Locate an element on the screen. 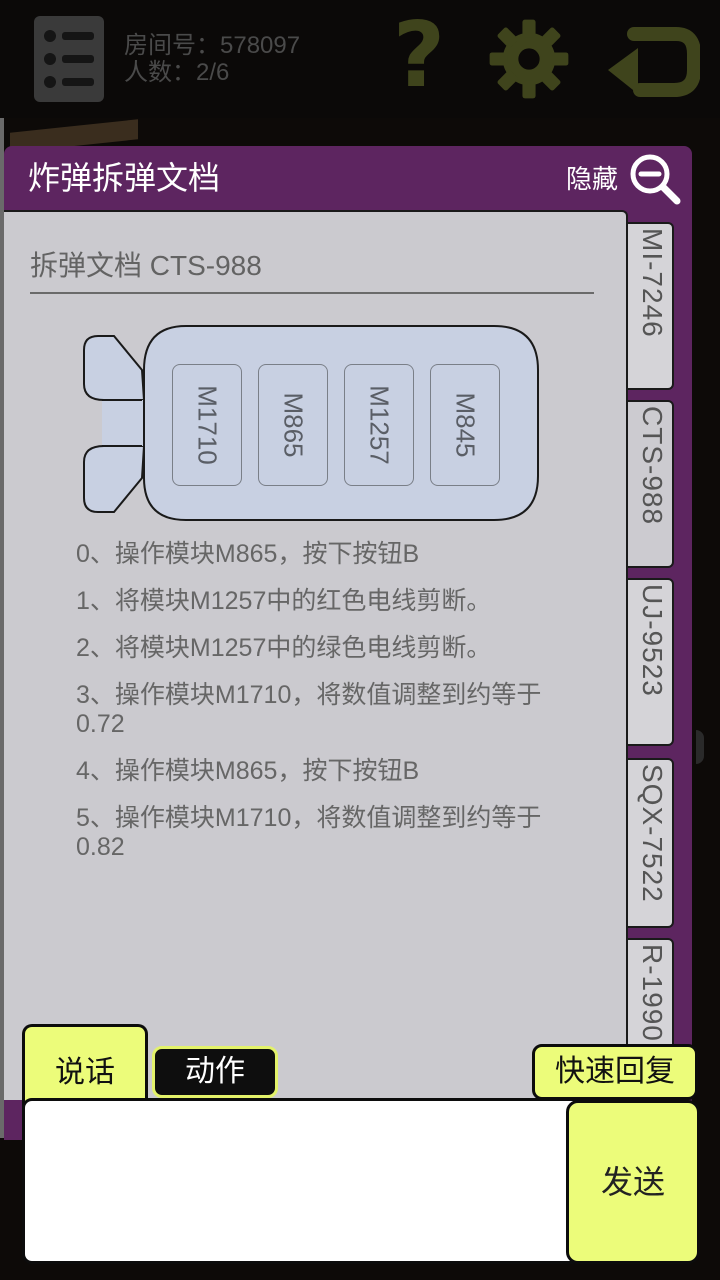 The width and height of the screenshot is (720, 1280). module-label: M1710 is located at coordinates (207, 425).